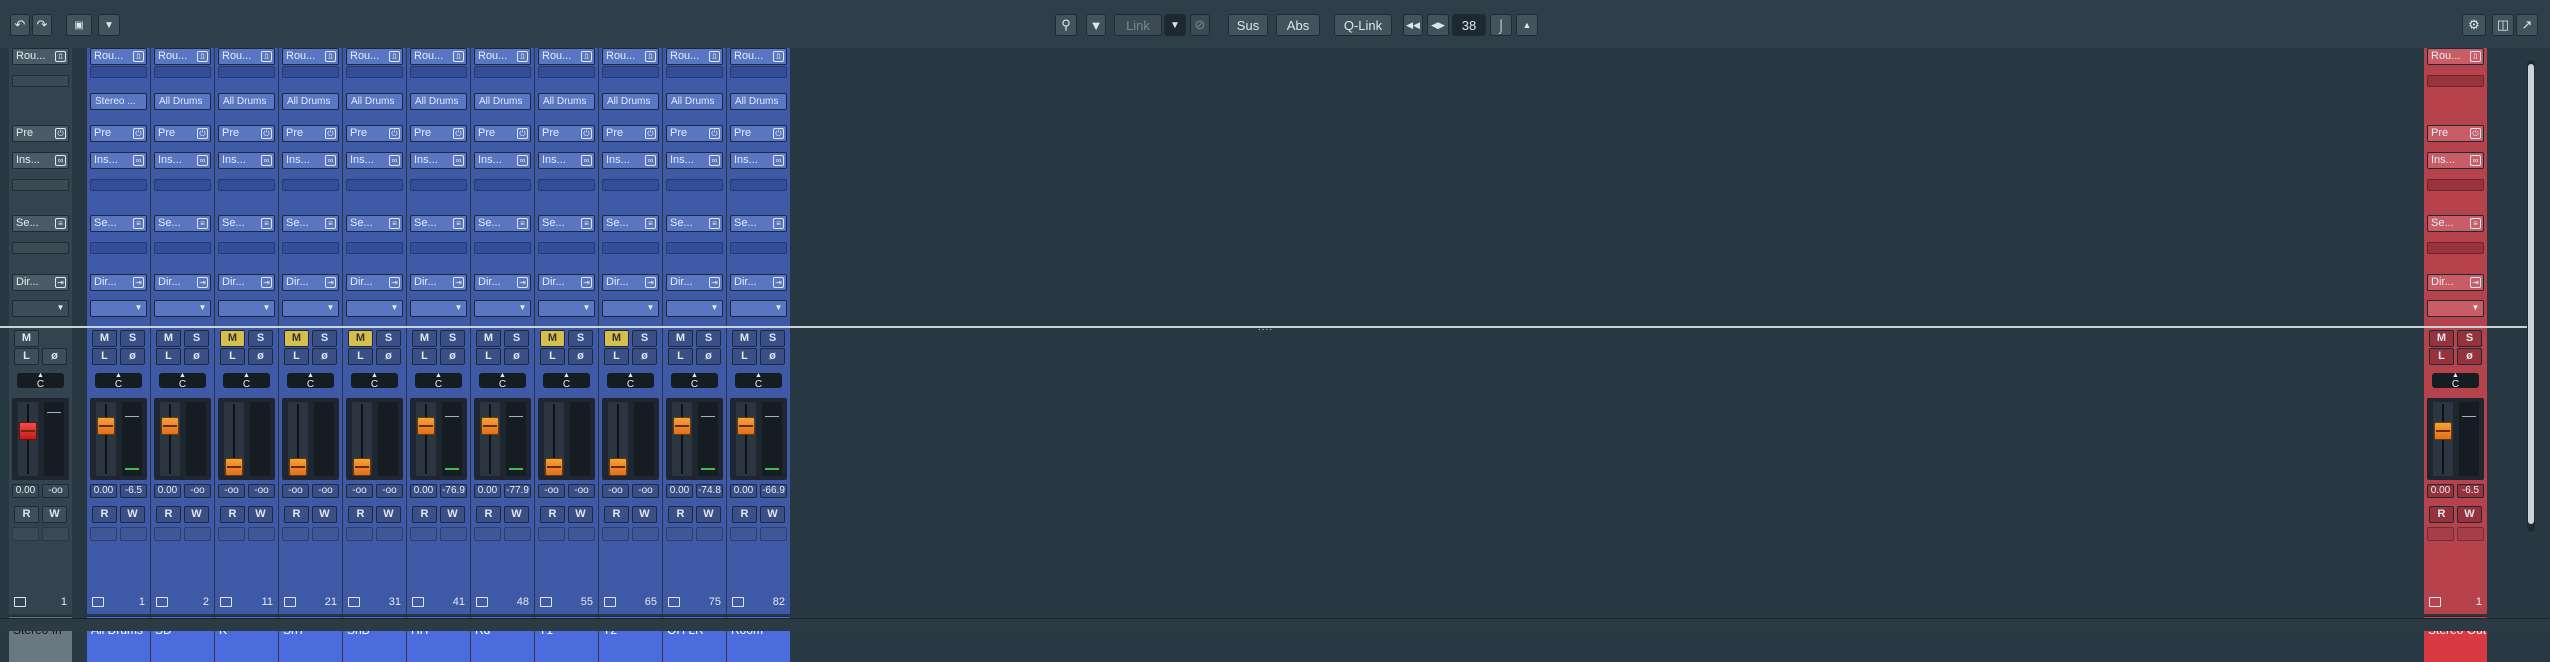 This screenshot has height=662, width=2550. What do you see at coordinates (2503, 25) in the screenshot?
I see `layout-icon: ◫` at bounding box center [2503, 25].